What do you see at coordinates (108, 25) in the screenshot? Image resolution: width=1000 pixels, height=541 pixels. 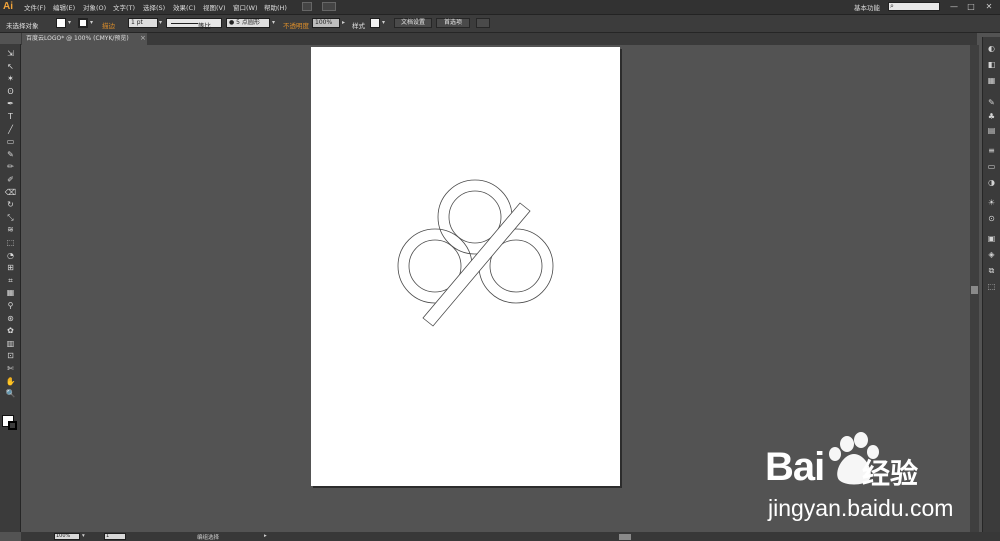 I see `stroke-label: 描边` at bounding box center [108, 25].